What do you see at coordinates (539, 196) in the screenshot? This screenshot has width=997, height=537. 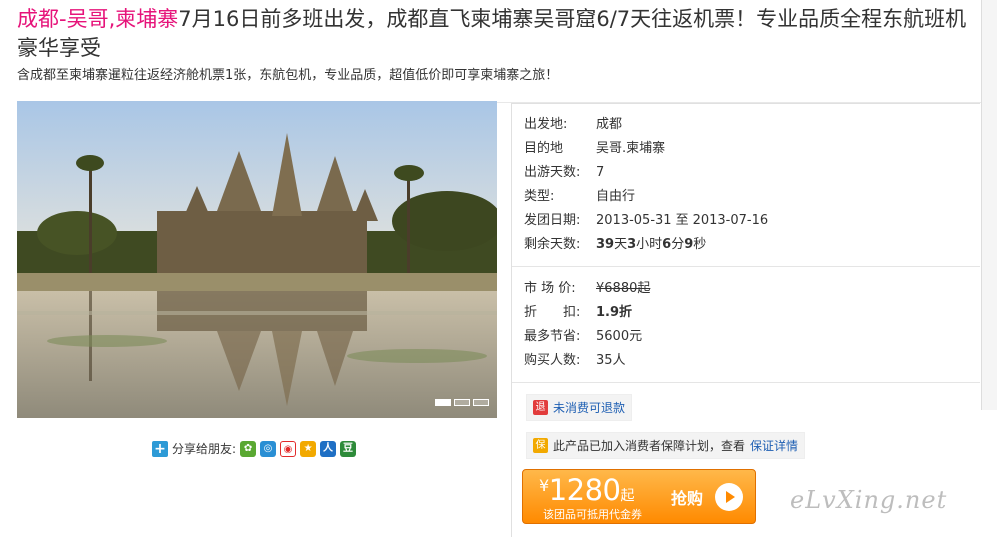 I see `type-label: 类型:` at bounding box center [539, 196].